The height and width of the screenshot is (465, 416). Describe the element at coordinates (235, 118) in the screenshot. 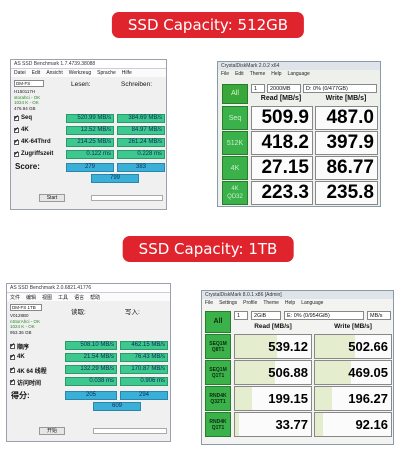

I see `seq-button: Seq` at that location.